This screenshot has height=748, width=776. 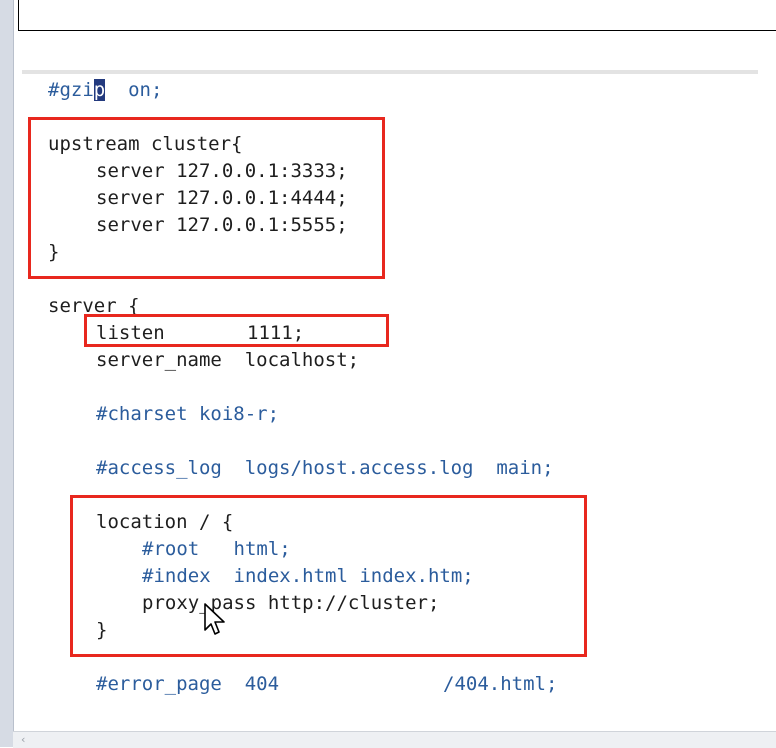 What do you see at coordinates (206, 198) in the screenshot?
I see `upstream-highlight-box` at bounding box center [206, 198].